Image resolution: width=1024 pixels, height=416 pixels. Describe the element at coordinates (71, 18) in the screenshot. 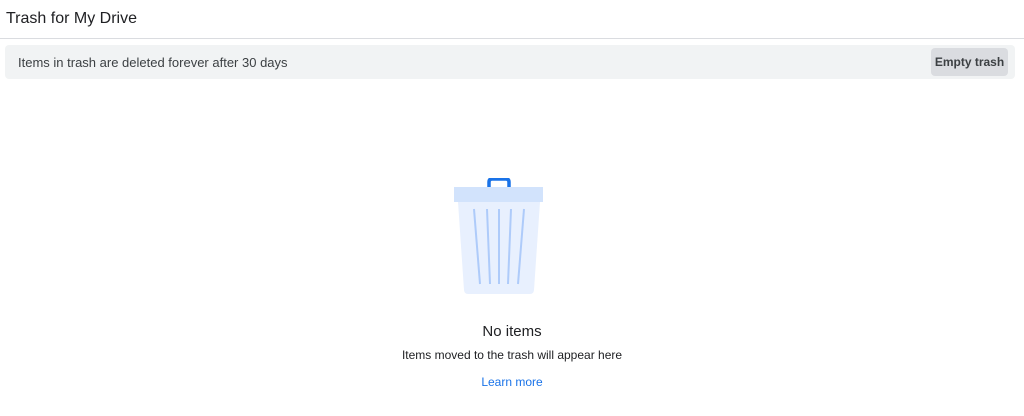

I see `page-title: Trash for My Drive` at that location.